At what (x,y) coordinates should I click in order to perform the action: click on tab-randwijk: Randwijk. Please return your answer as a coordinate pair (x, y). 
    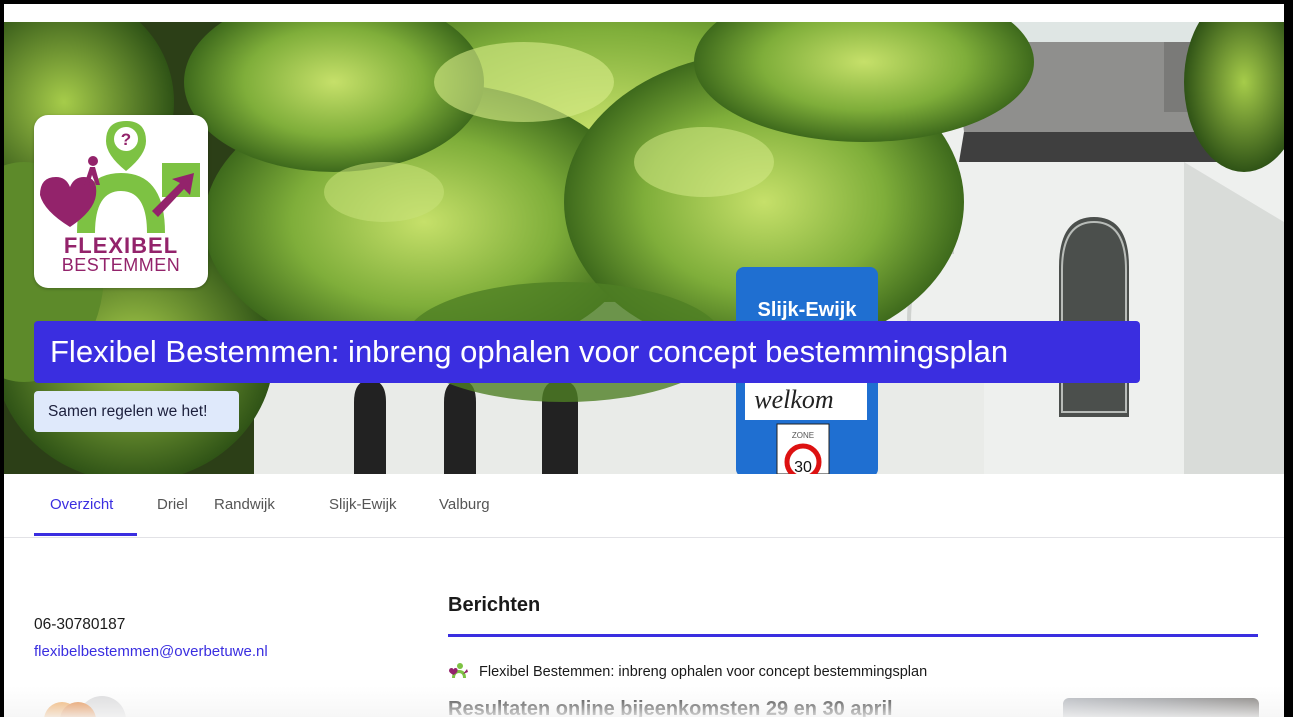
    Looking at the image, I should click on (244, 505).